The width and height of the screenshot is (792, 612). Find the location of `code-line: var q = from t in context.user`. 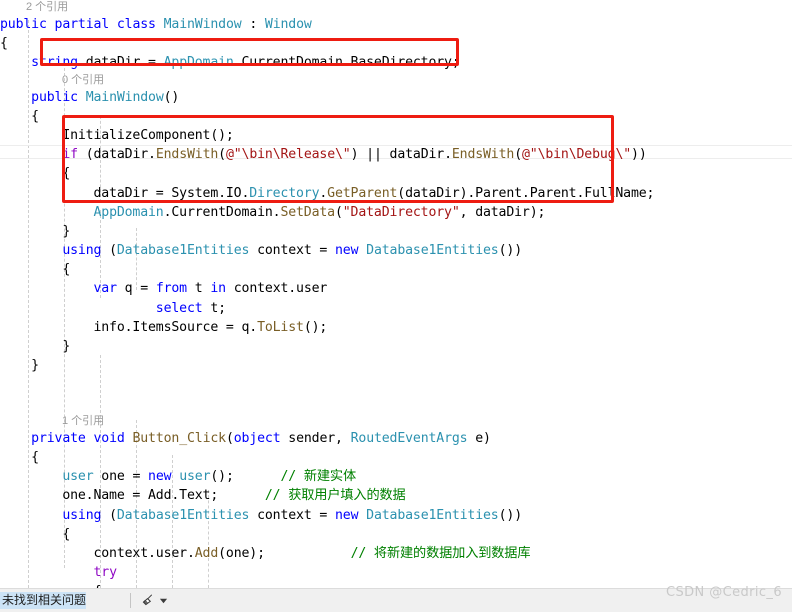

code-line: var q = from t in context.user is located at coordinates (210, 289).